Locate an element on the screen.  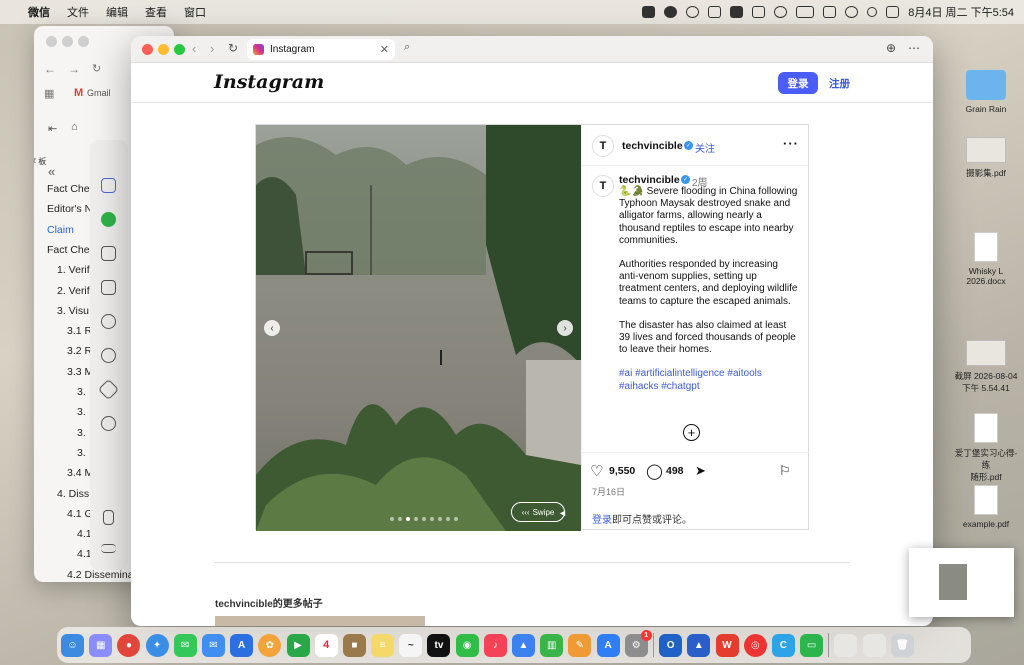
close-dot is located at coordinates (51, 41).